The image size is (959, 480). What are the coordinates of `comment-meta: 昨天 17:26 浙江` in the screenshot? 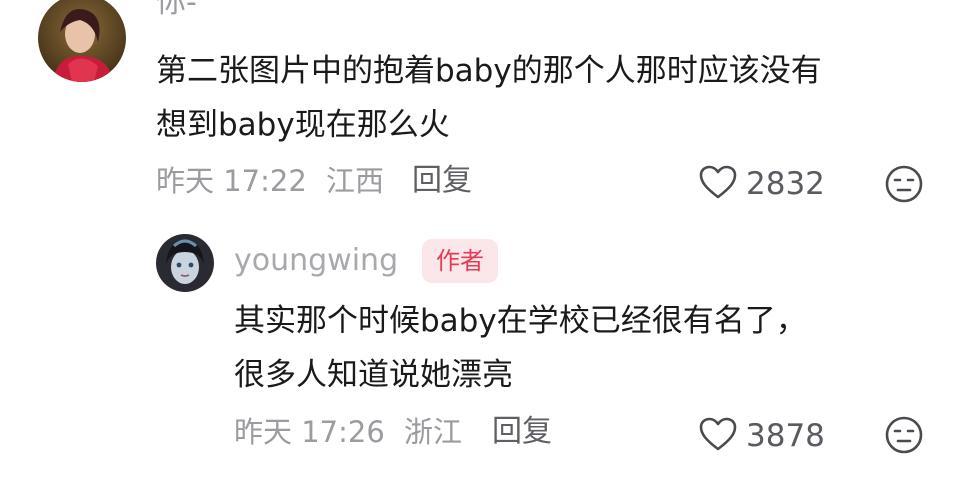 It's located at (348, 432).